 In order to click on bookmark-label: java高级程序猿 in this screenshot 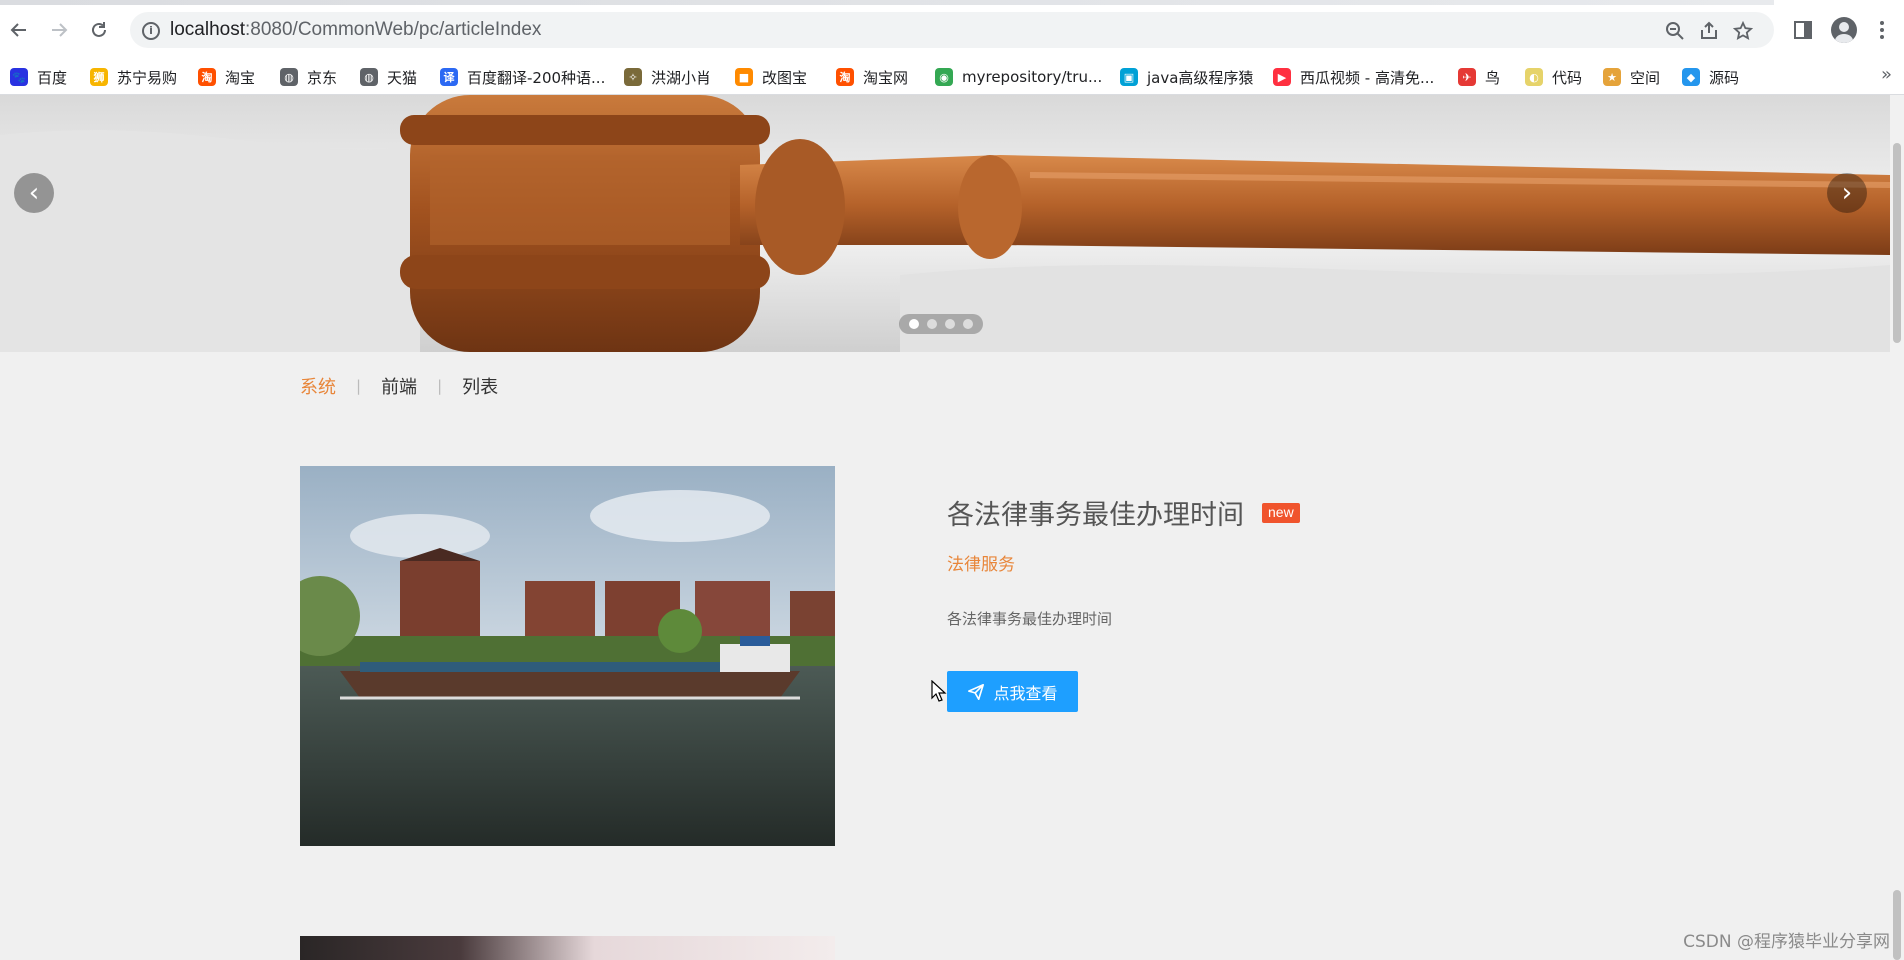, I will do `click(1200, 77)`.